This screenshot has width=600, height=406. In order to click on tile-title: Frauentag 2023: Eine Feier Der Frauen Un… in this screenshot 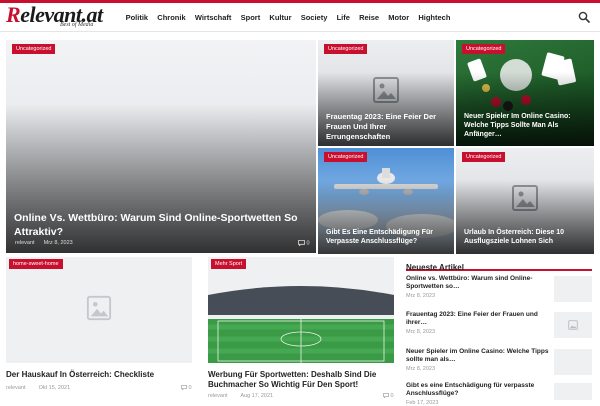, I will do `click(386, 126)`.